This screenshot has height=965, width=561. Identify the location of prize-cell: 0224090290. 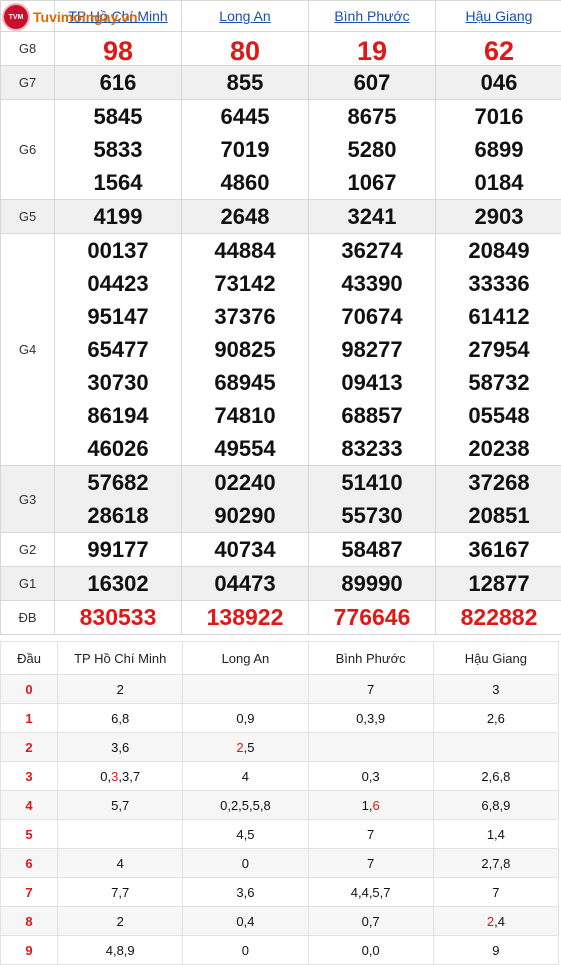
(245, 499).